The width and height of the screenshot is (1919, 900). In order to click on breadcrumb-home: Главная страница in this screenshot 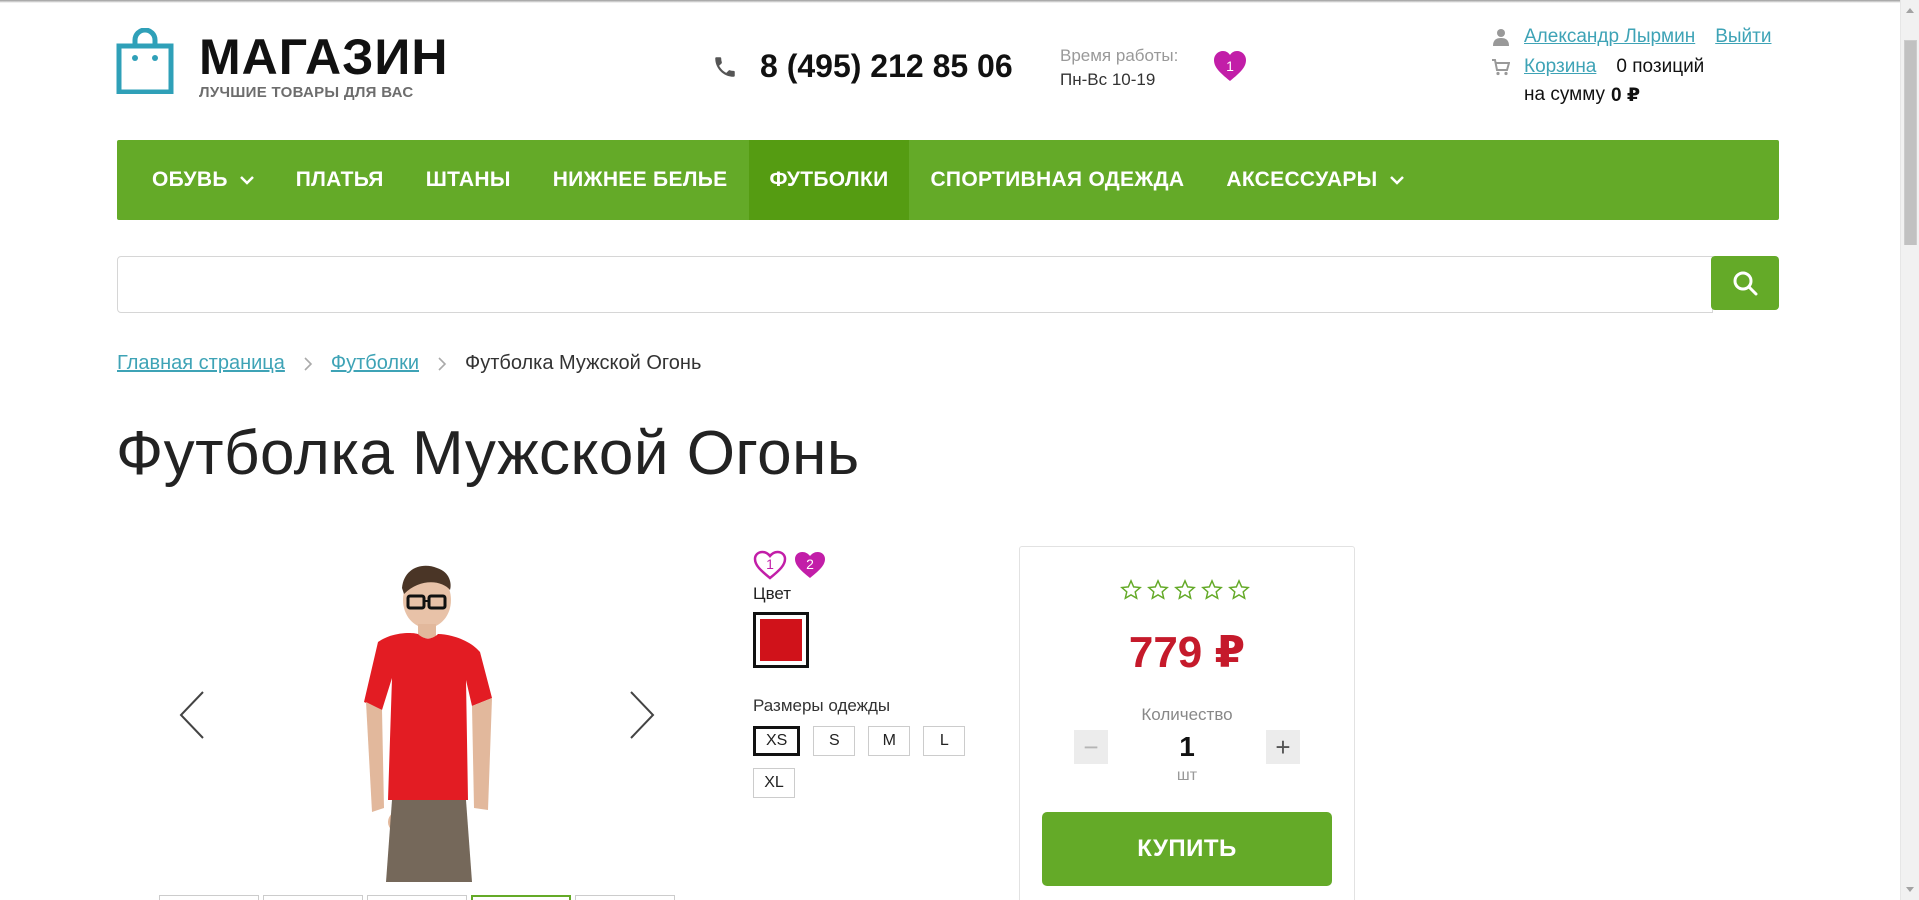, I will do `click(201, 363)`.